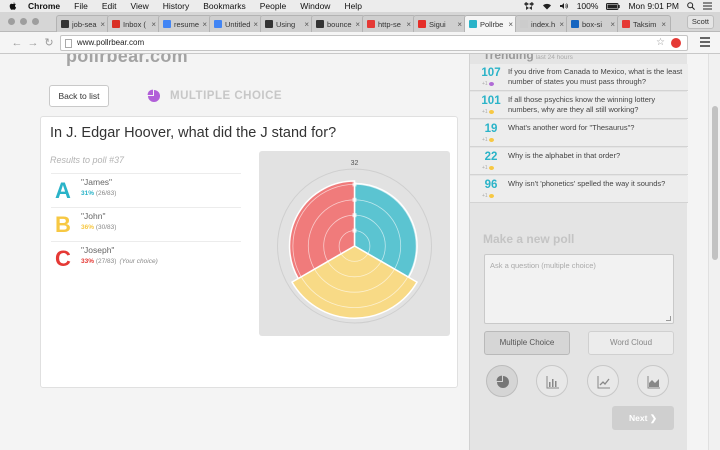 Image resolution: width=720 pixels, height=450 pixels. I want to click on trending-item: 22 +1 Why is the alphabet in that order?, so click(579, 161).